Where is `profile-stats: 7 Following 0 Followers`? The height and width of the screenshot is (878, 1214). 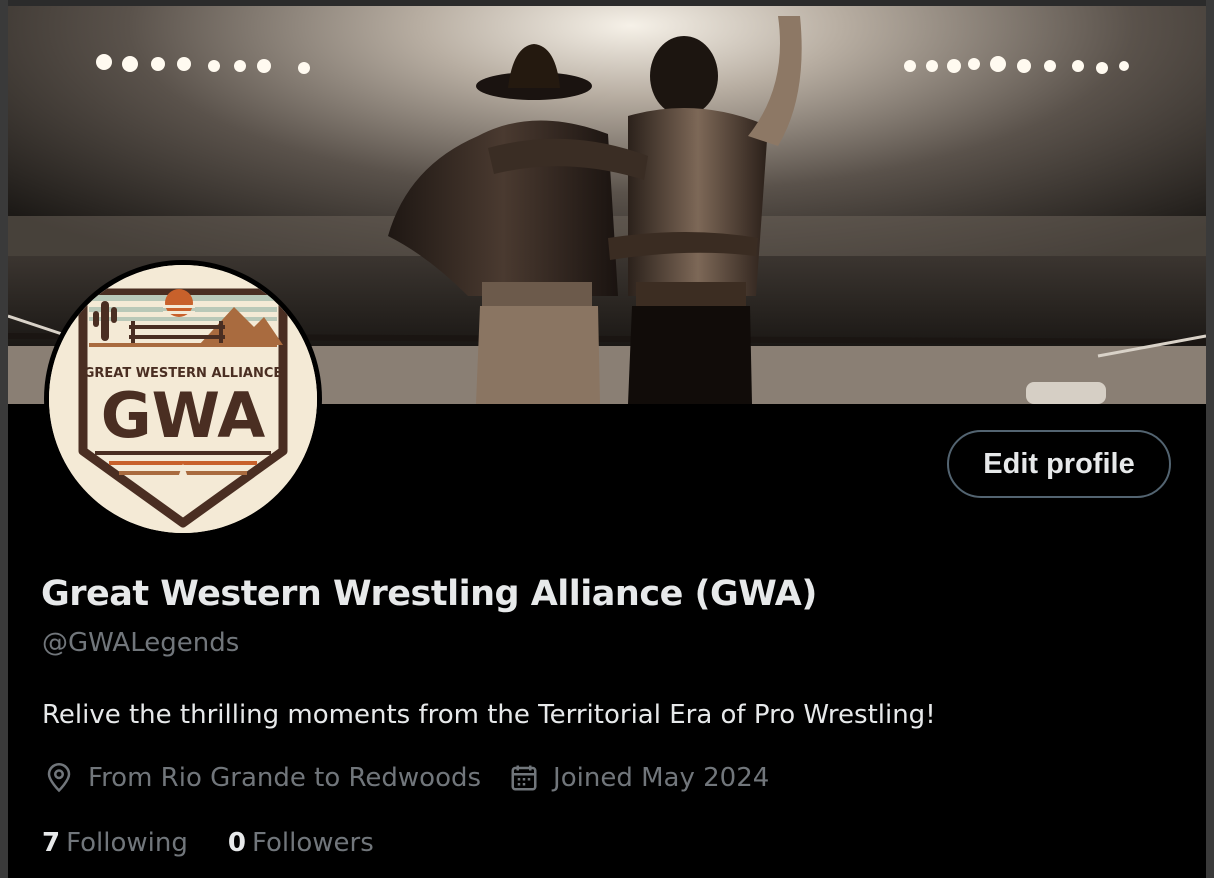
profile-stats: 7 Following 0 Followers is located at coordinates (228, 843).